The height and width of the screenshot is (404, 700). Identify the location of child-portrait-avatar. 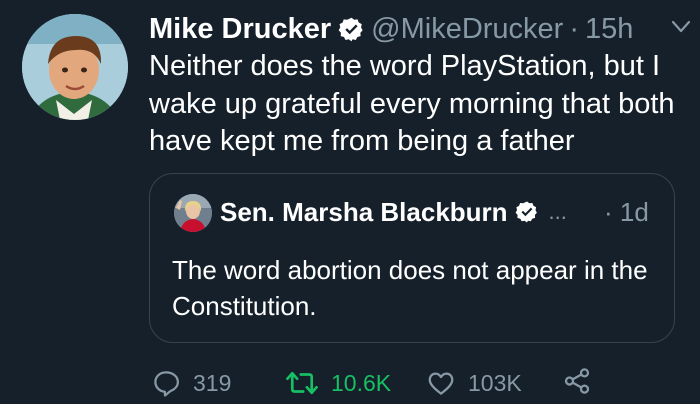
(75, 67).